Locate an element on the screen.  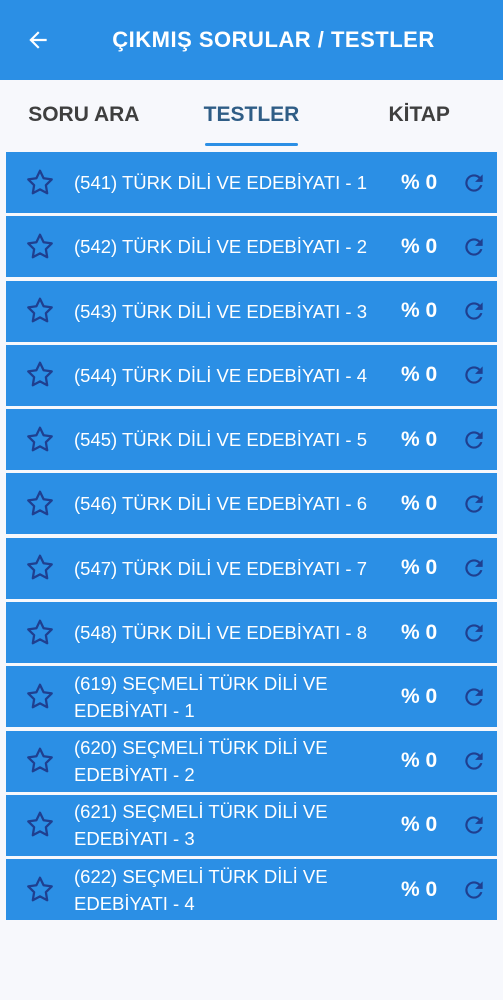
test-title: (544) TÜRK DİLİ VE EDEBİYATI - 4 is located at coordinates (221, 375).